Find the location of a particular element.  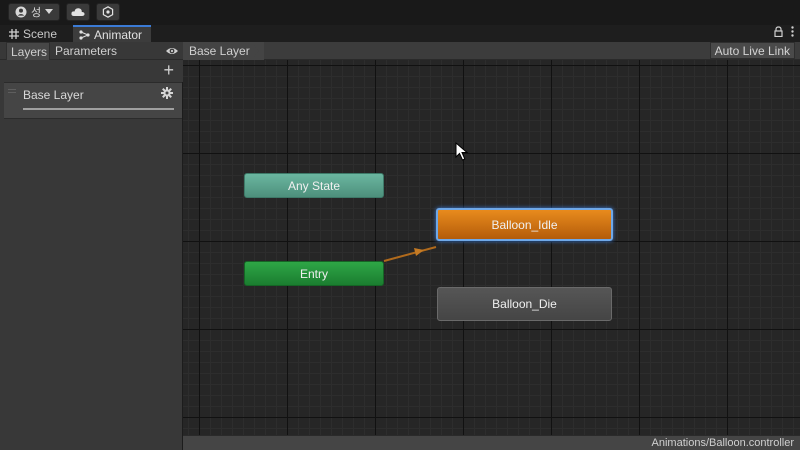

panel-tab-bar: Layers Parameters is located at coordinates (91, 51).